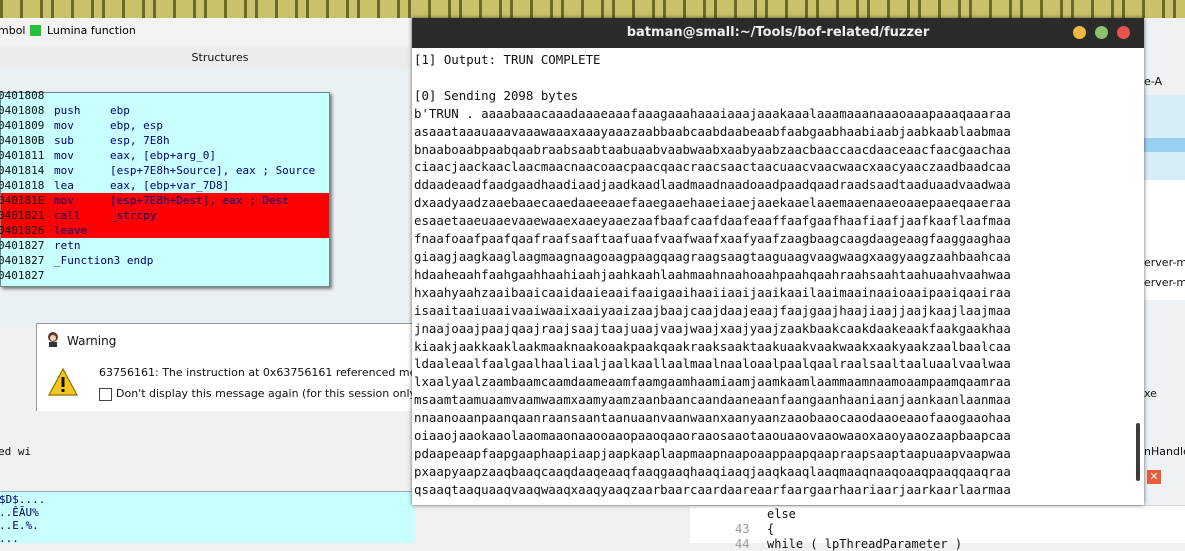 The height and width of the screenshot is (551, 1185). What do you see at coordinates (592, 9) in the screenshot?
I see `ida-title-strip` at bounding box center [592, 9].